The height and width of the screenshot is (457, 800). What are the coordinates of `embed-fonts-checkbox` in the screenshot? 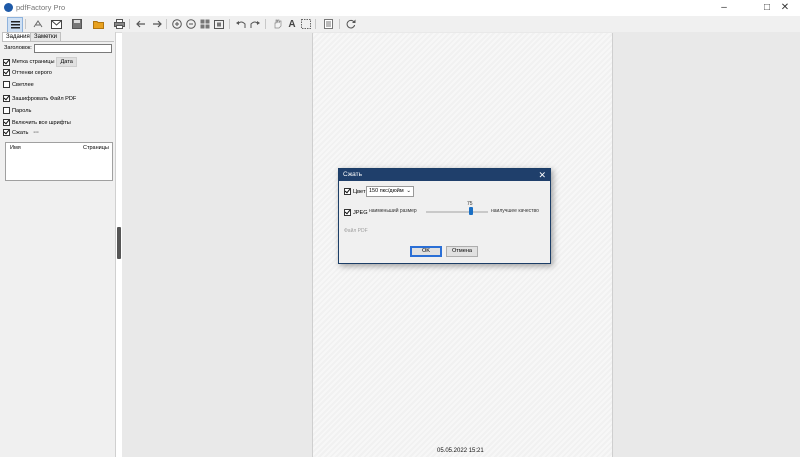 It's located at (6, 122).